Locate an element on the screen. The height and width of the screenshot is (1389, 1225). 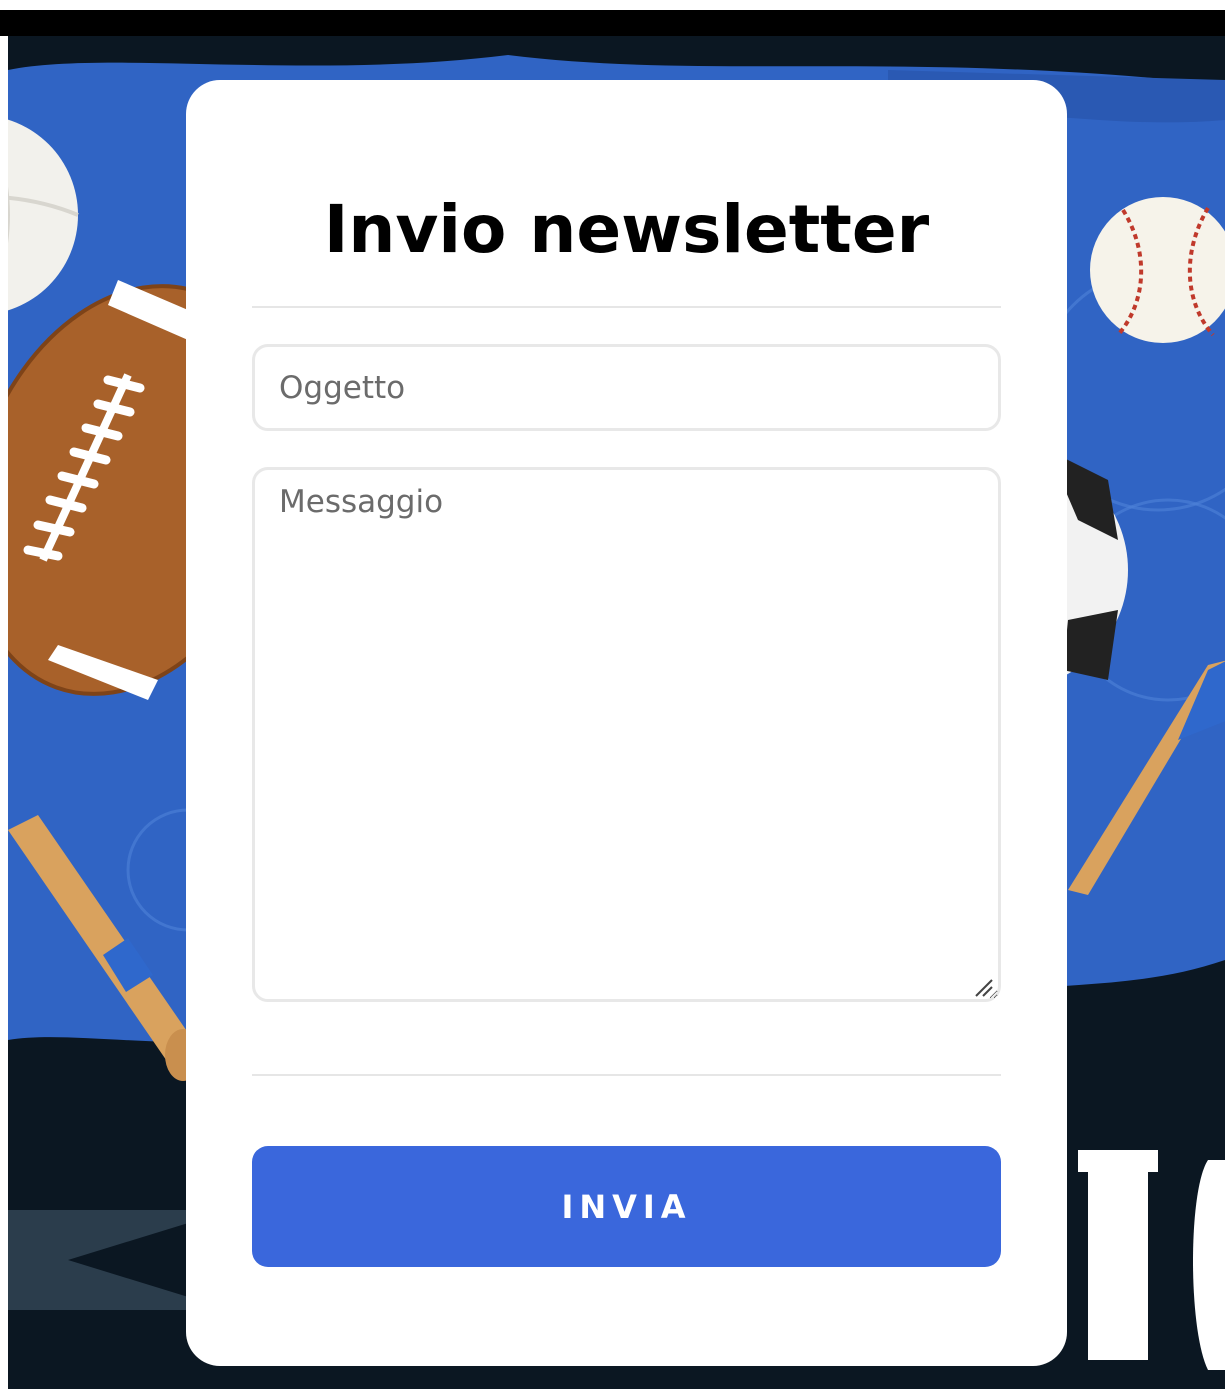
american-football-icon is located at coordinates (98, 490).